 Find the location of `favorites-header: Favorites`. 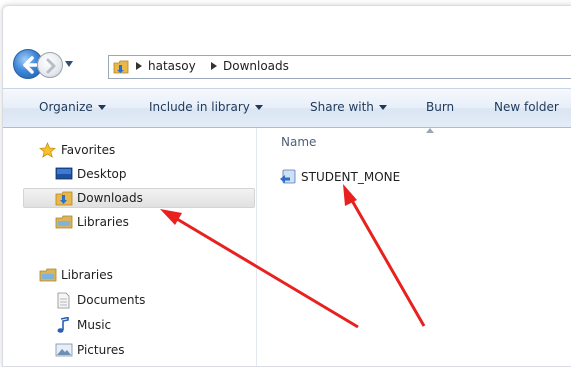

favorites-header: Favorites is located at coordinates (139, 151).